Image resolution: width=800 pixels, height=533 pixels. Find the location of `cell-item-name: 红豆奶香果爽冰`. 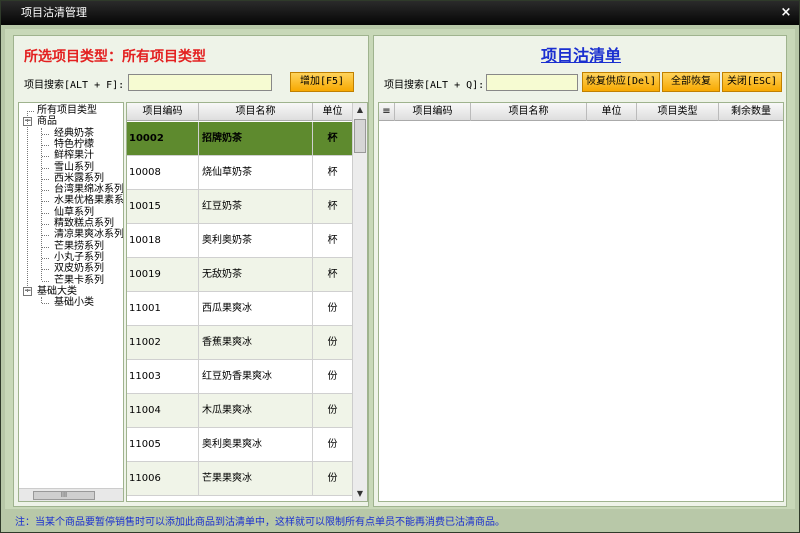

cell-item-name: 红豆奶香果爽冰 is located at coordinates (256, 377).